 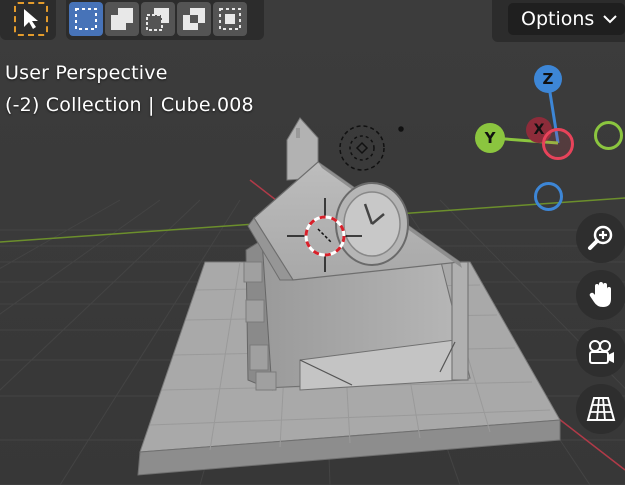 I want to click on select-new-icon, so click(x=86, y=19).